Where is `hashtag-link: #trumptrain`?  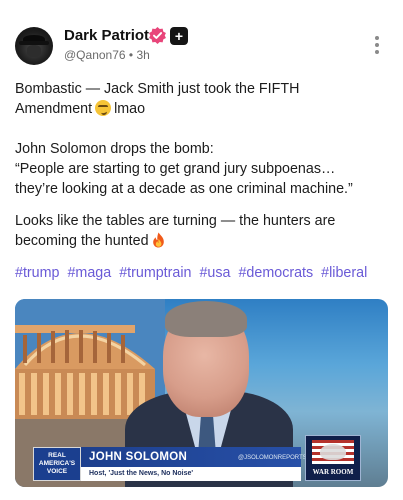
hashtag-link: #trumptrain is located at coordinates (155, 273).